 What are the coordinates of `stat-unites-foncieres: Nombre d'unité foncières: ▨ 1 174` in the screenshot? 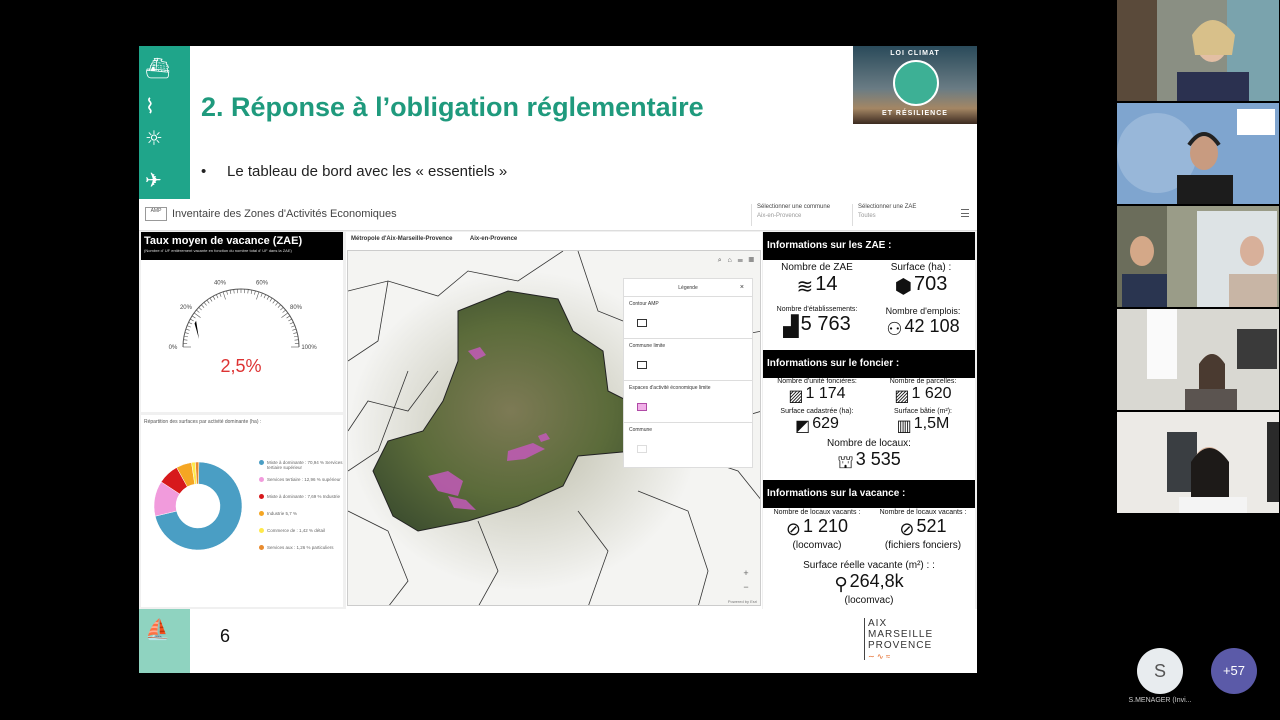 It's located at (817, 391).